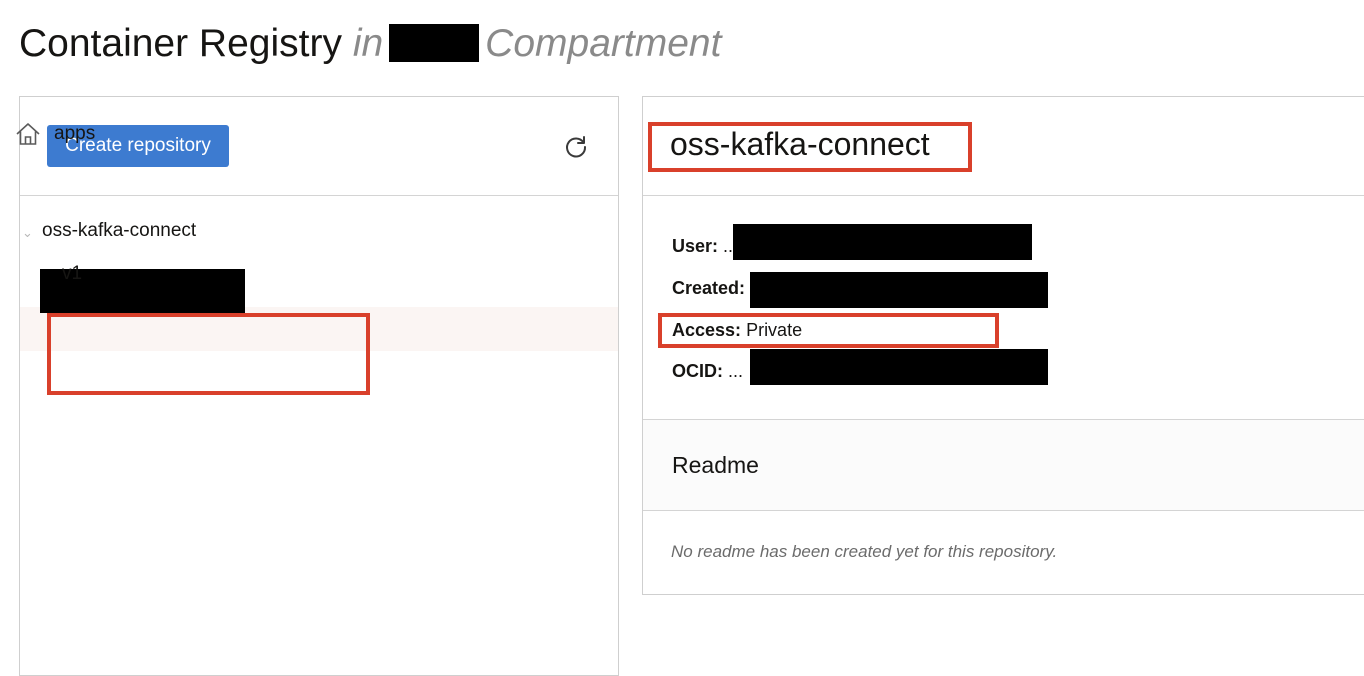  I want to click on created-field: Created:, so click(708, 288).